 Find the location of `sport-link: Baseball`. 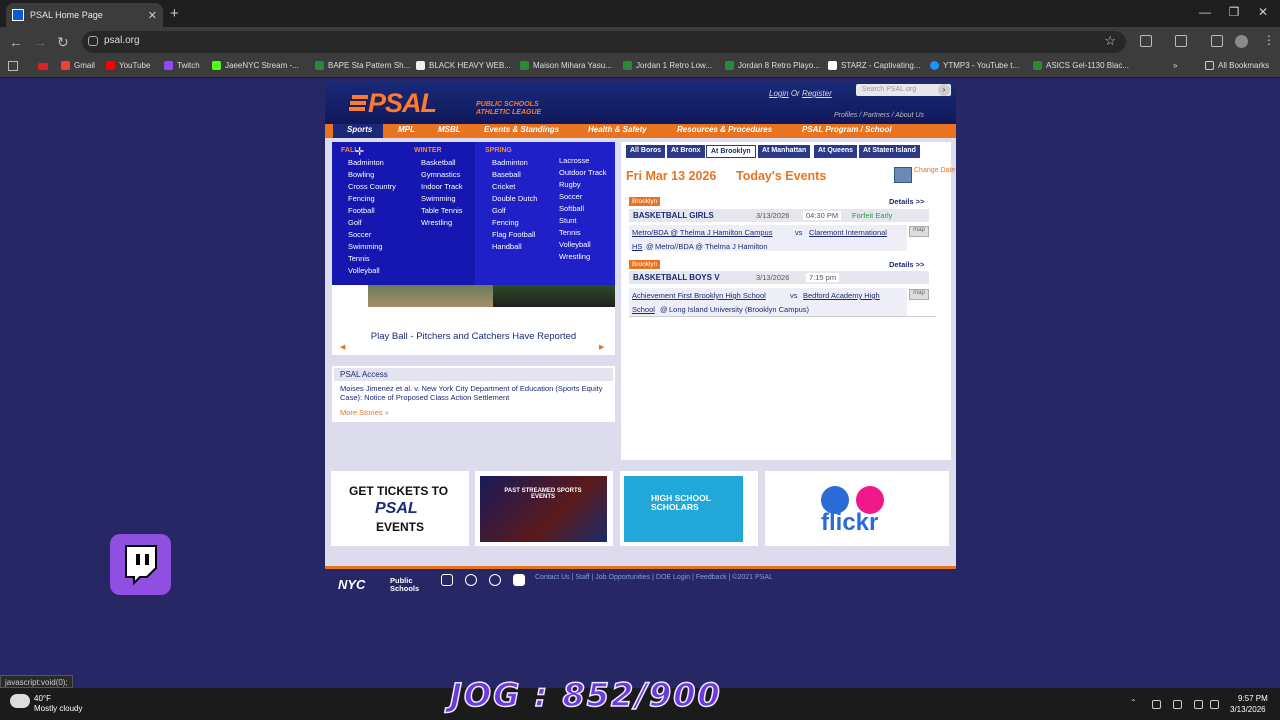

sport-link: Baseball is located at coordinates (506, 174).